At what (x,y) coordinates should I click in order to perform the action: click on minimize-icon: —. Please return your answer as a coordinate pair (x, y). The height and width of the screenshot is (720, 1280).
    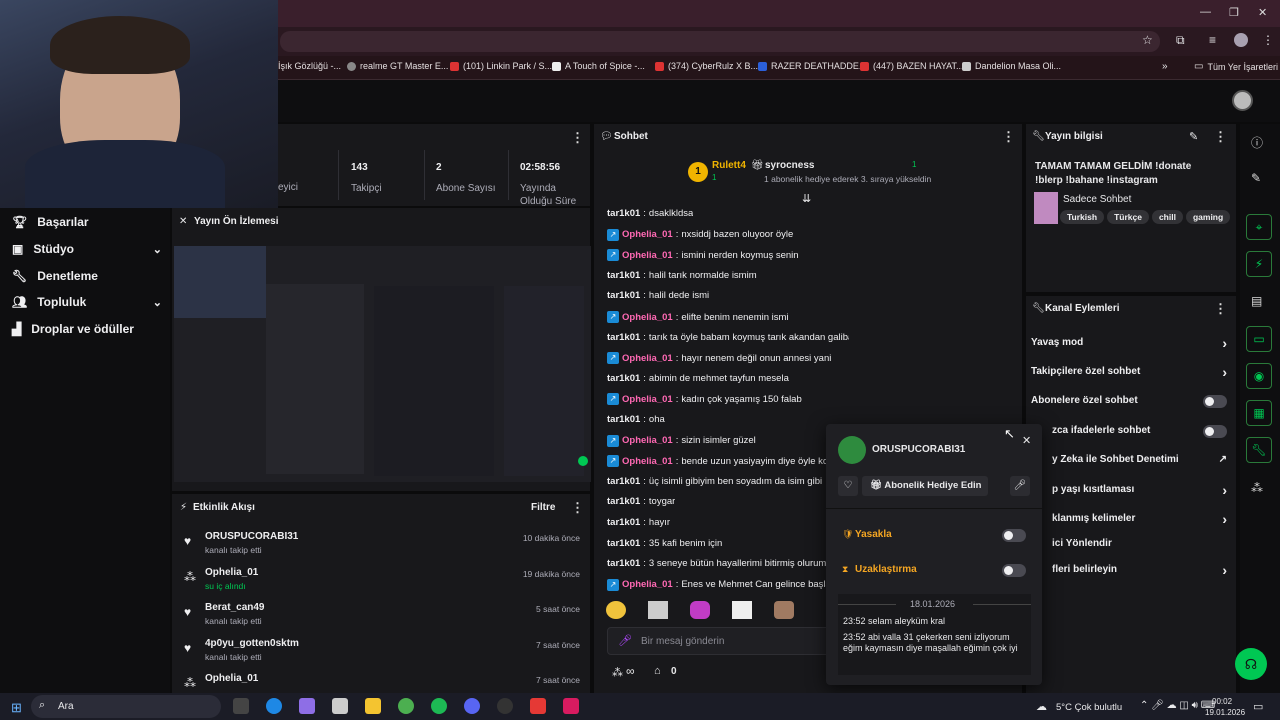
    Looking at the image, I should click on (1205, 12).